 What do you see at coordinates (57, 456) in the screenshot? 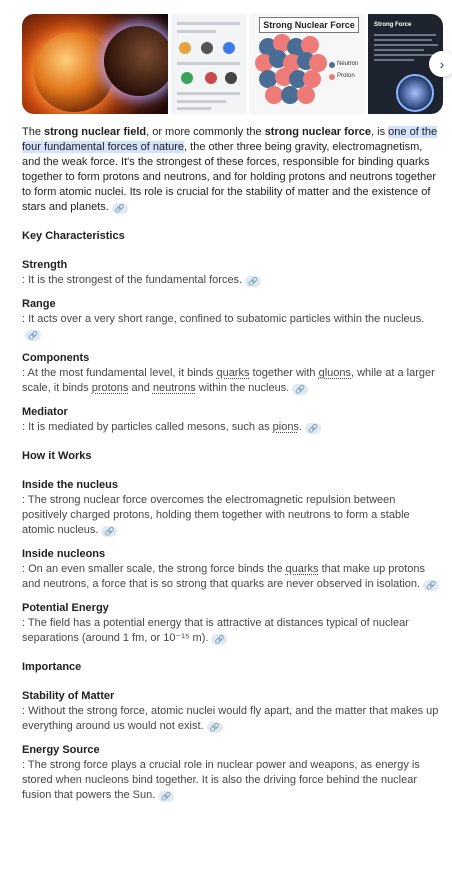
I see `section-heading-how-it-works: How it Works` at bounding box center [57, 456].